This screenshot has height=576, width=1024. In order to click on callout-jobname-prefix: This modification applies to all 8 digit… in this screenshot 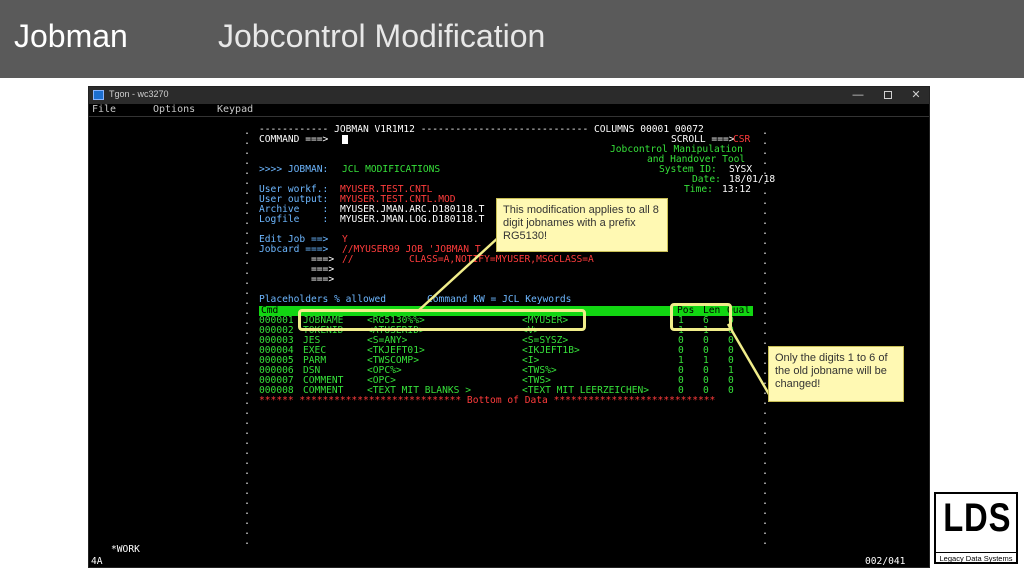, I will do `click(582, 225)`.